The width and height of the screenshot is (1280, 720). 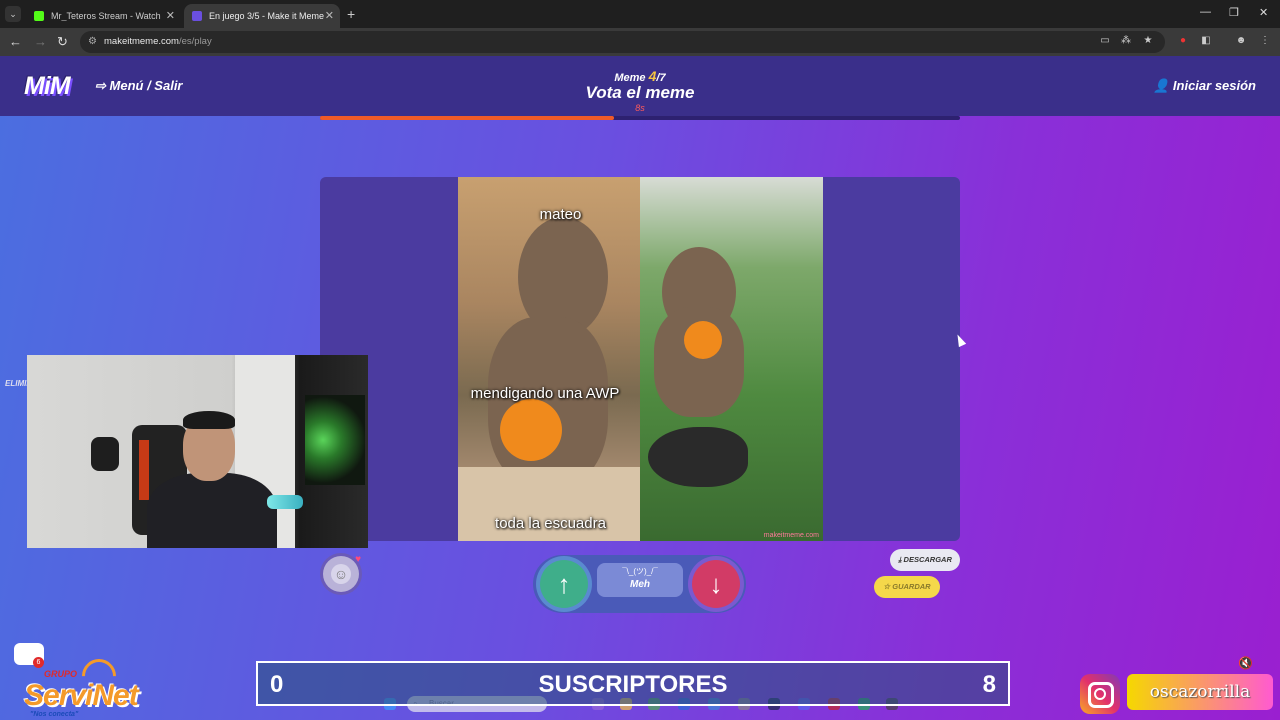 I want to click on save-button: ☆ GUARDAR, so click(x=907, y=587).